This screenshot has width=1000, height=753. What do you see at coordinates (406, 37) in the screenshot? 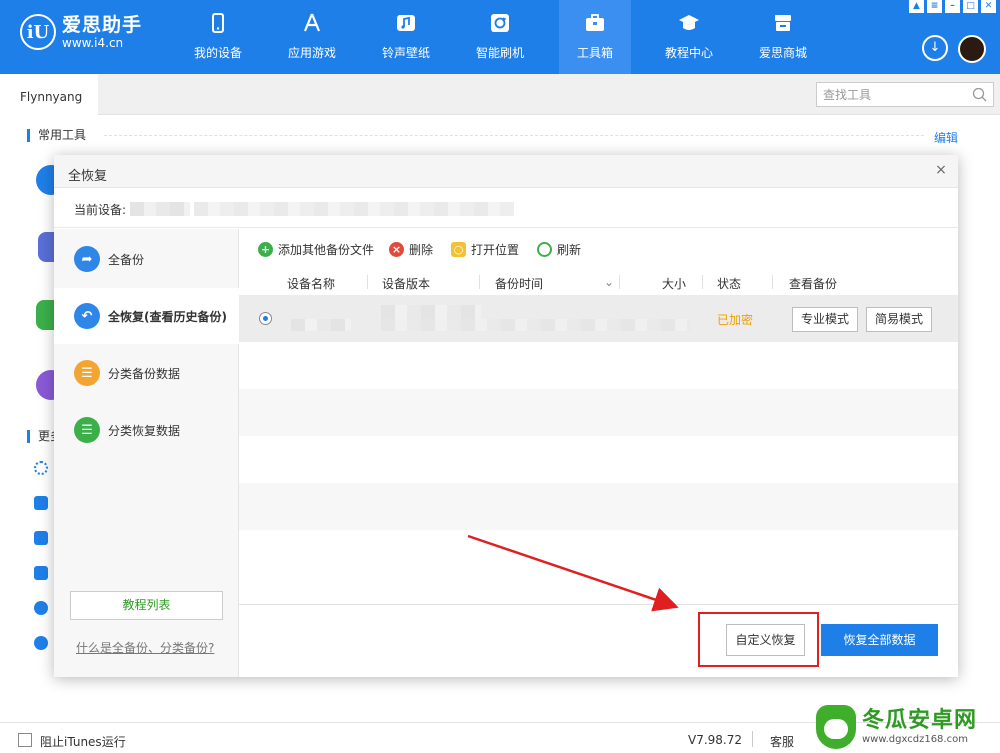
I see `nav-ringtones: 铃声壁纸` at bounding box center [406, 37].